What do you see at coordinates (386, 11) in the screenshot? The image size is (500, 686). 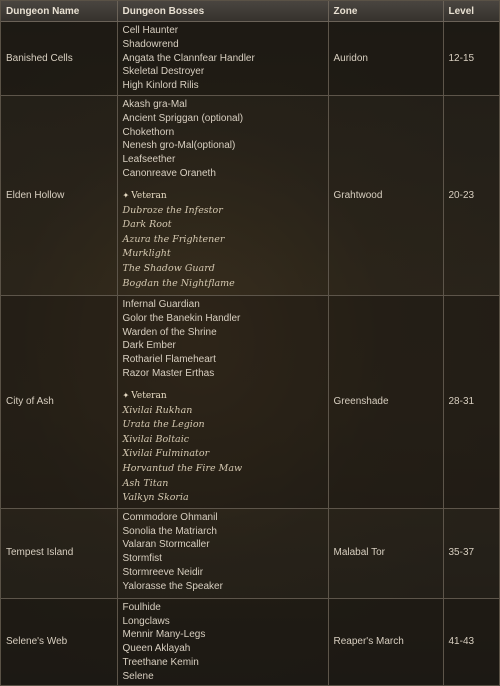 I see `header-zone: Zone` at bounding box center [386, 11].